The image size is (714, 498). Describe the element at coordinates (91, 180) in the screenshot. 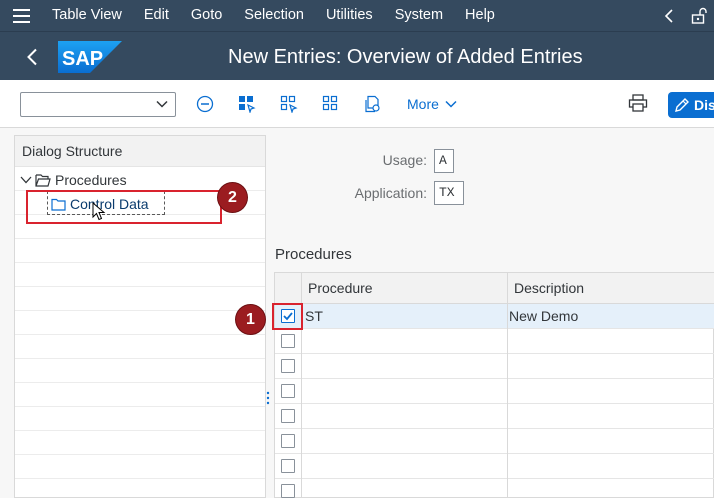

I see `tree-node-procedures-label: Procedures` at that location.